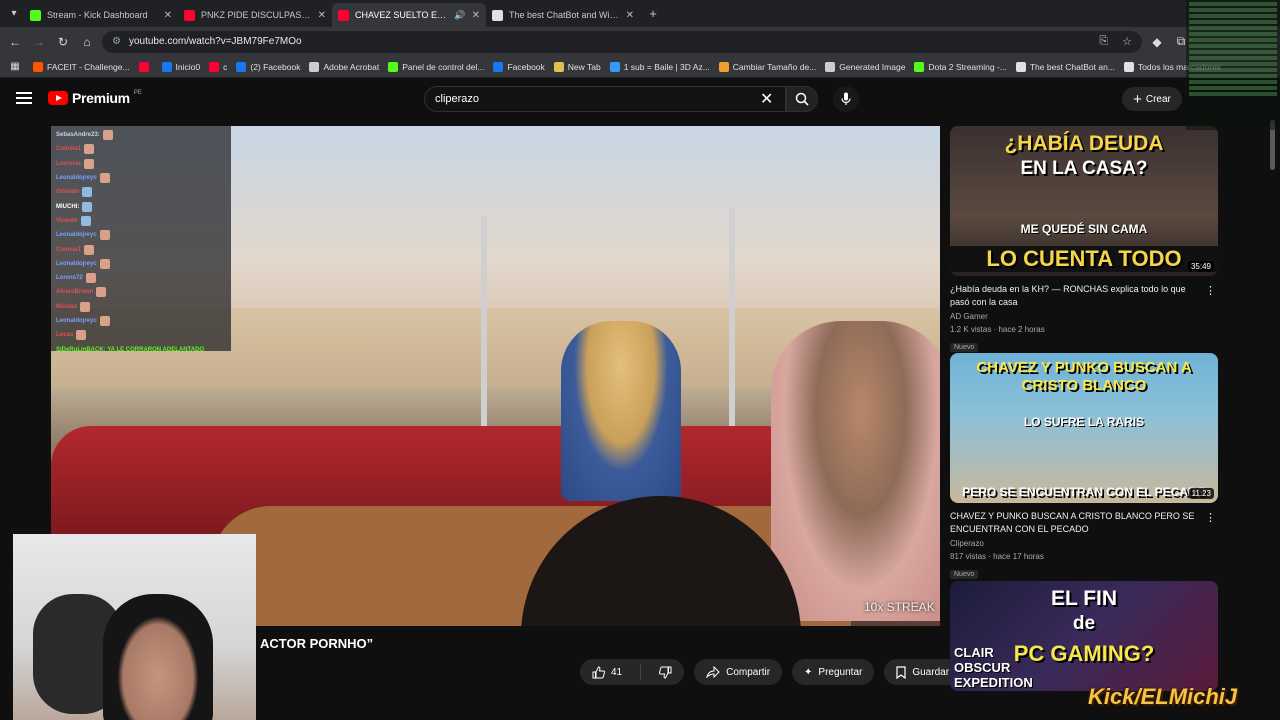 The width and height of the screenshot is (1280, 720). I want to click on chat-username: Nicolas, so click(67, 306).